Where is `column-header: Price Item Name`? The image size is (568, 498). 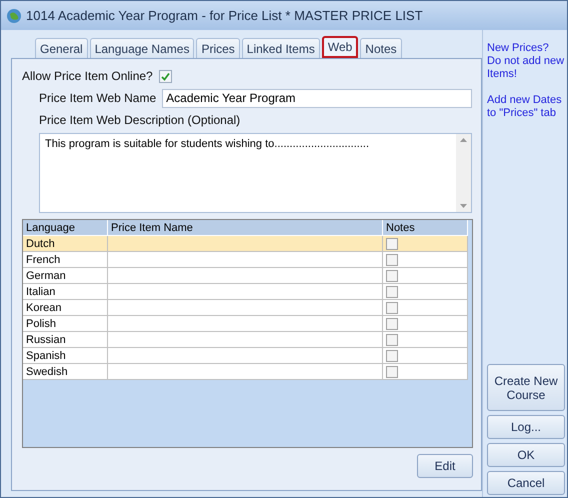 column-header: Price Item Name is located at coordinates (245, 228).